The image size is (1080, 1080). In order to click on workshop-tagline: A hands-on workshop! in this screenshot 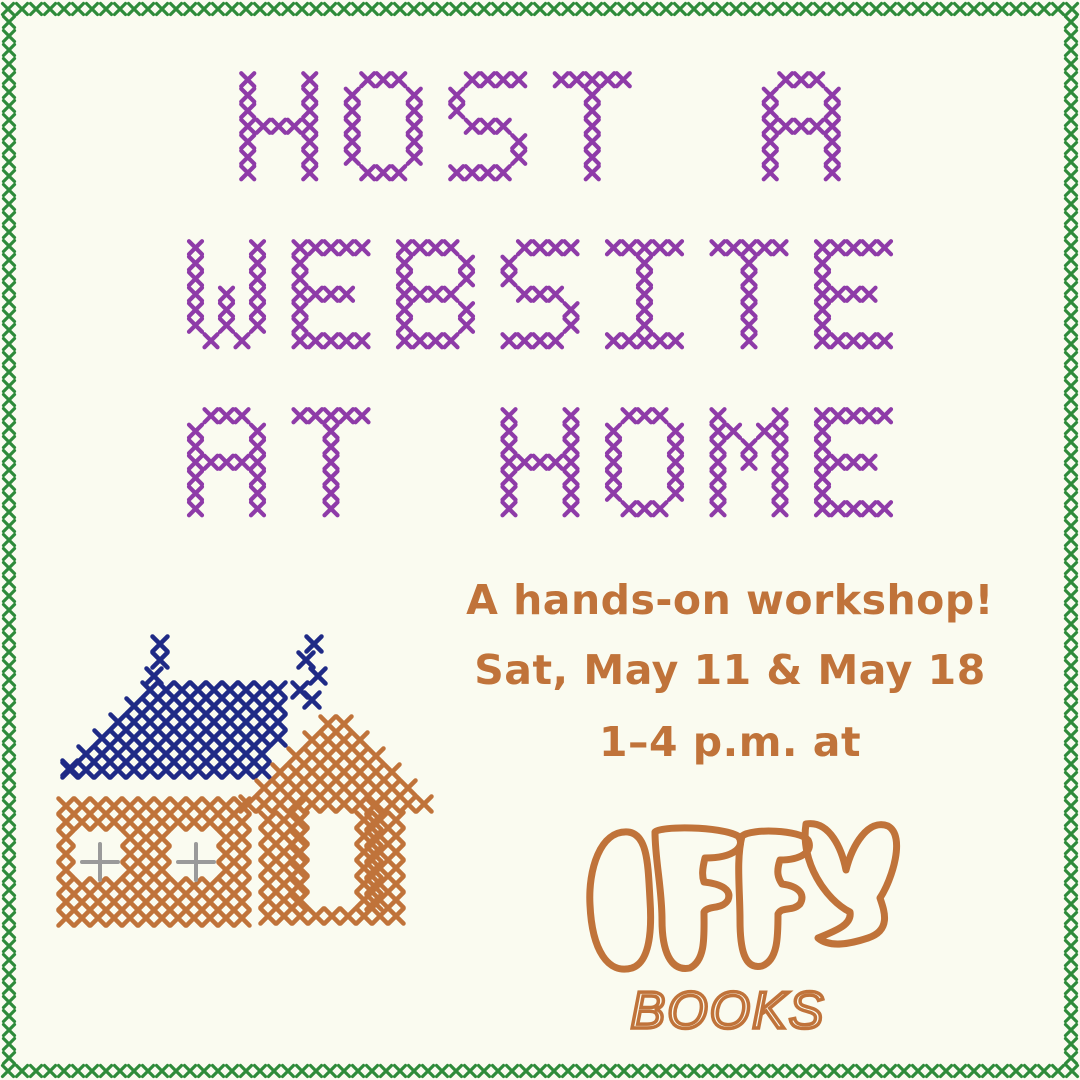, I will do `click(730, 600)`.